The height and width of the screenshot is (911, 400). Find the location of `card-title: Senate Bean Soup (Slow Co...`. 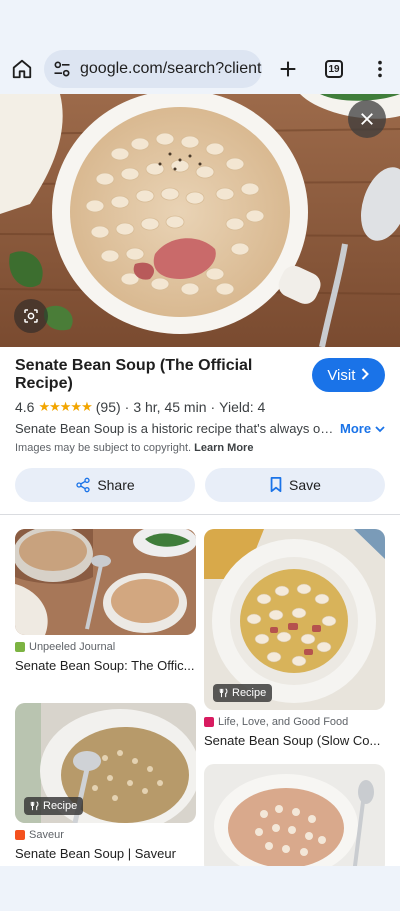

card-title: Senate Bean Soup (Slow Co... is located at coordinates (292, 740).